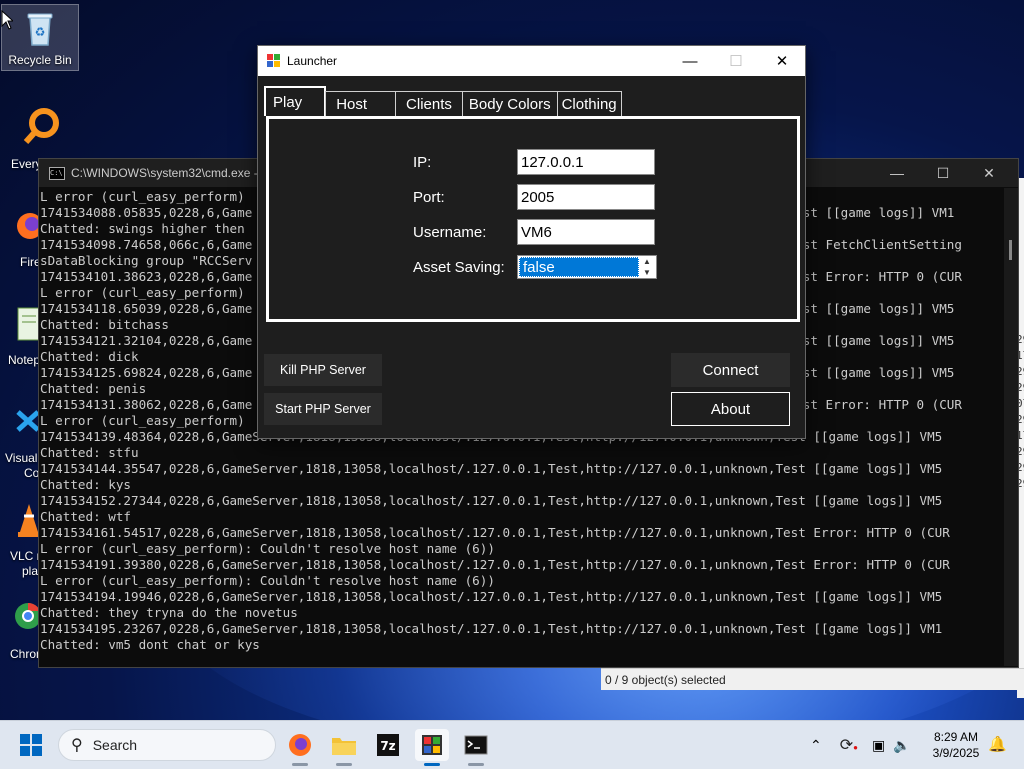  I want to click on taskbar-firefox, so click(300, 747).